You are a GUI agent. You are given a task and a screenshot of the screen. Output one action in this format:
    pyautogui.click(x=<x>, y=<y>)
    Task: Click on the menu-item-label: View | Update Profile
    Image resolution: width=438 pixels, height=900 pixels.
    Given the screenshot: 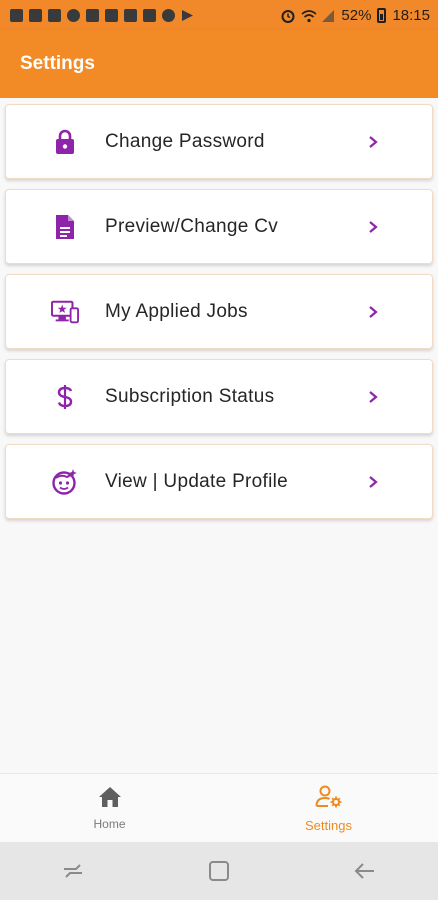 What is the action you would take?
    pyautogui.click(x=197, y=481)
    